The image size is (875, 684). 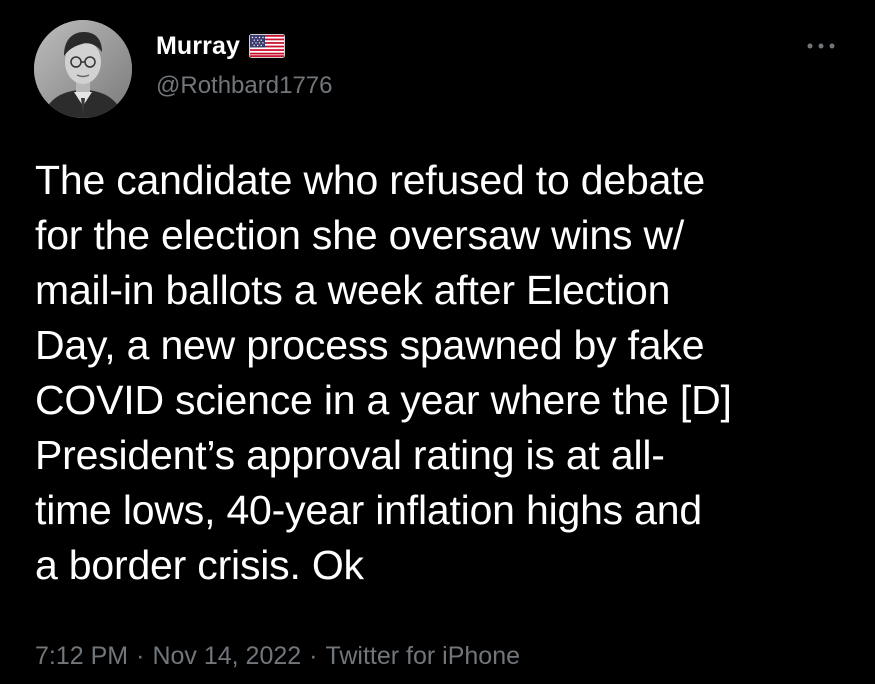 I want to click on author-handle: @Rothbard1776, so click(x=244, y=86).